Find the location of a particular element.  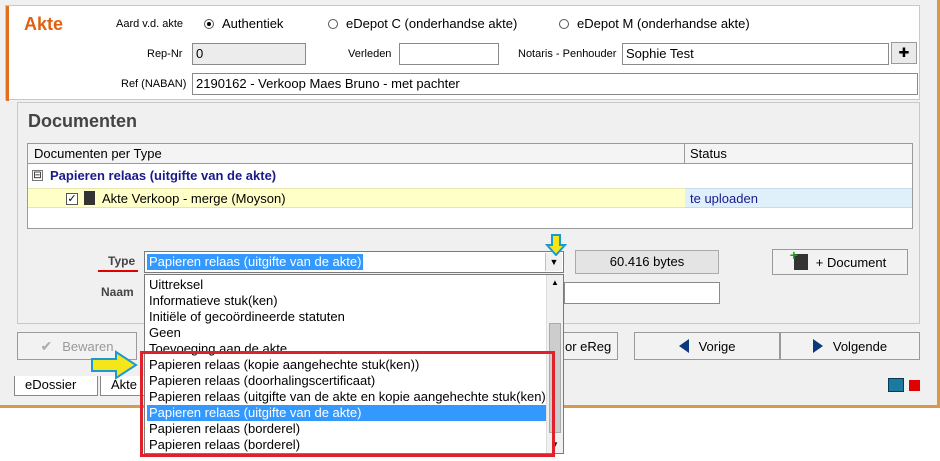

select-person-button: ✚ is located at coordinates (904, 53).